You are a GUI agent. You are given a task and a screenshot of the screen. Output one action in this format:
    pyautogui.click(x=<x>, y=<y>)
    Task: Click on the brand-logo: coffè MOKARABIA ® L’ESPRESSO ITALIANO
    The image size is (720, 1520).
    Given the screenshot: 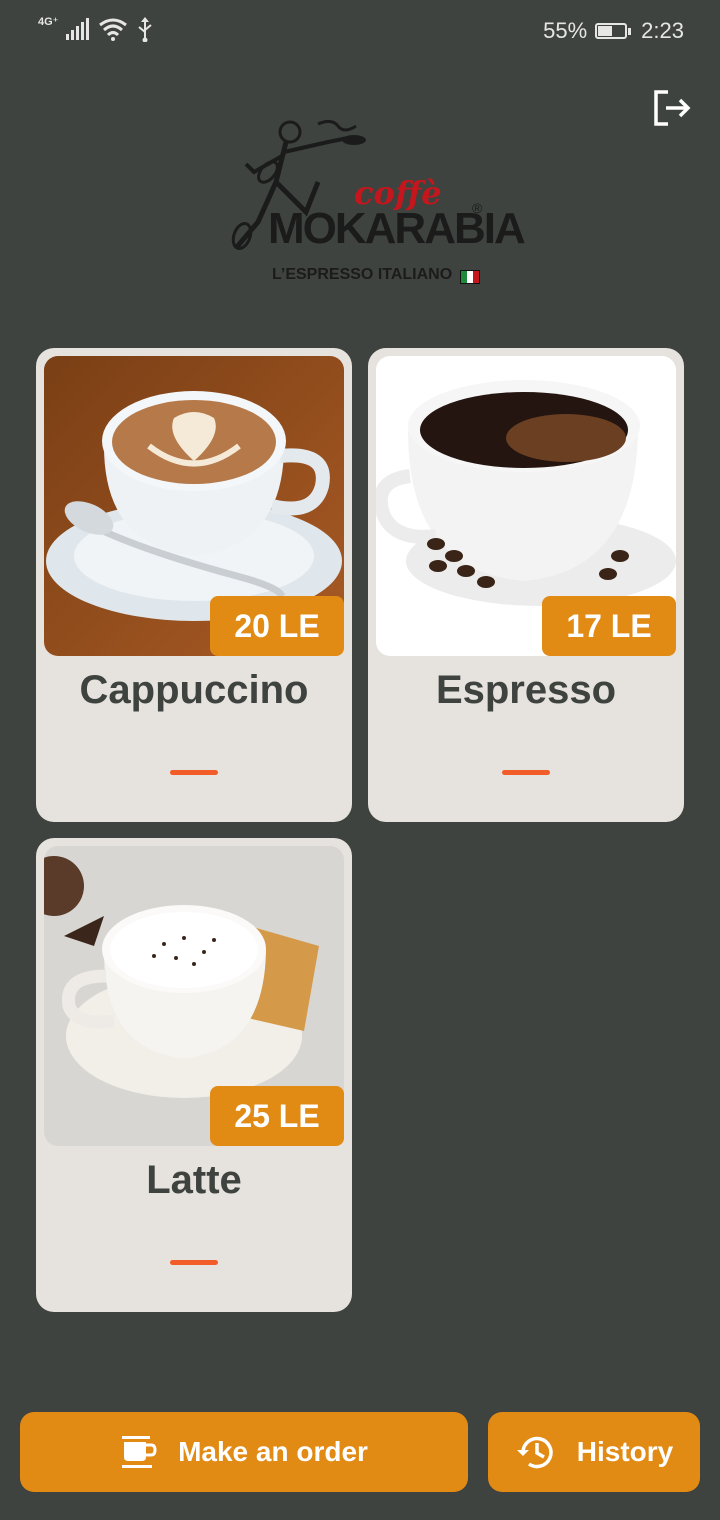 What is the action you would take?
    pyautogui.click(x=377, y=203)
    